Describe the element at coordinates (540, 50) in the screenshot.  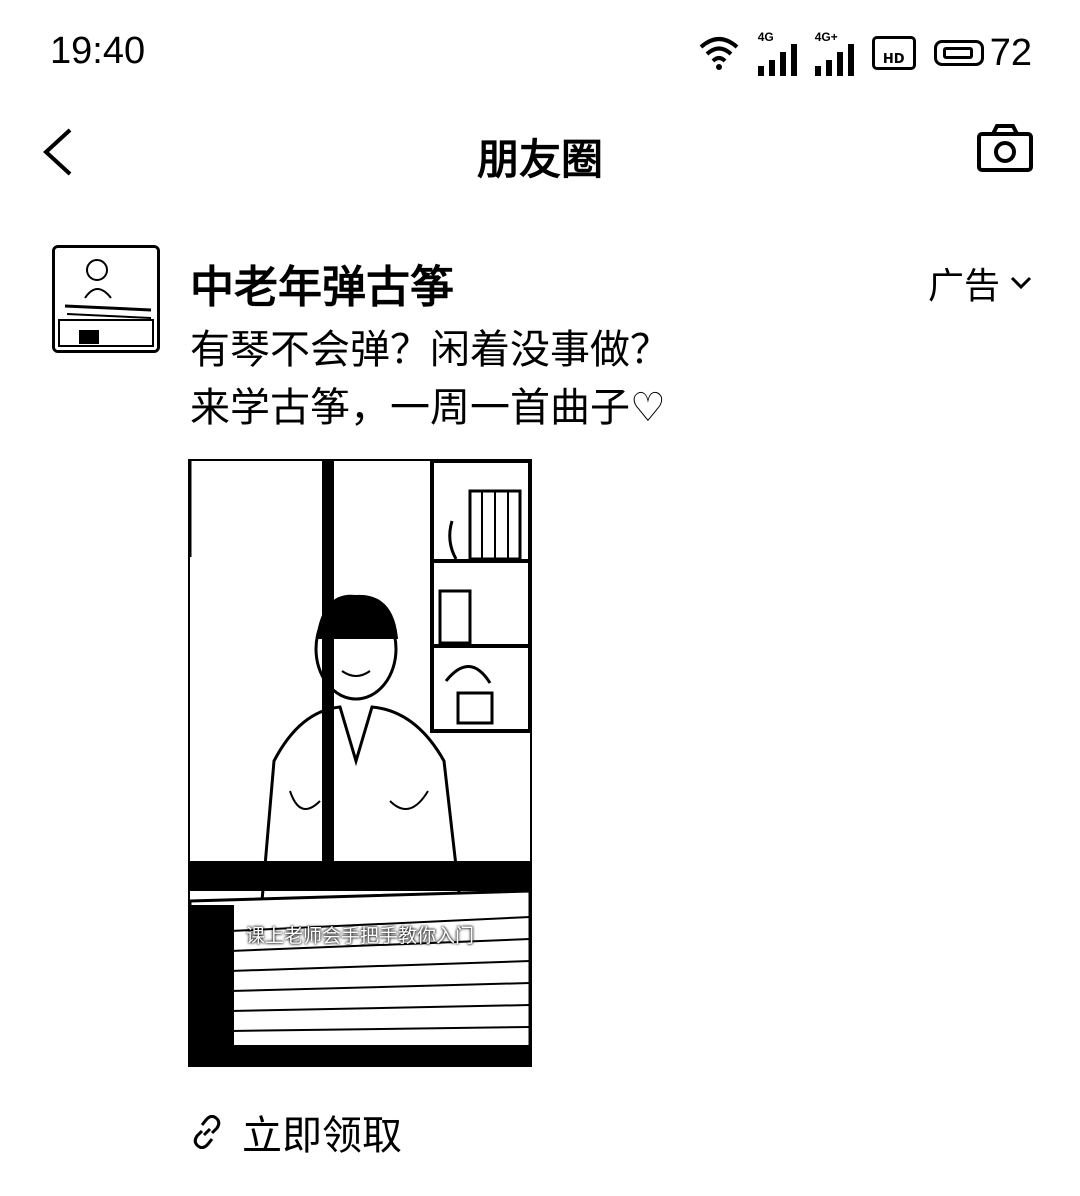
I see `status-bar: 19:40 4G 4G+ HD 72` at that location.